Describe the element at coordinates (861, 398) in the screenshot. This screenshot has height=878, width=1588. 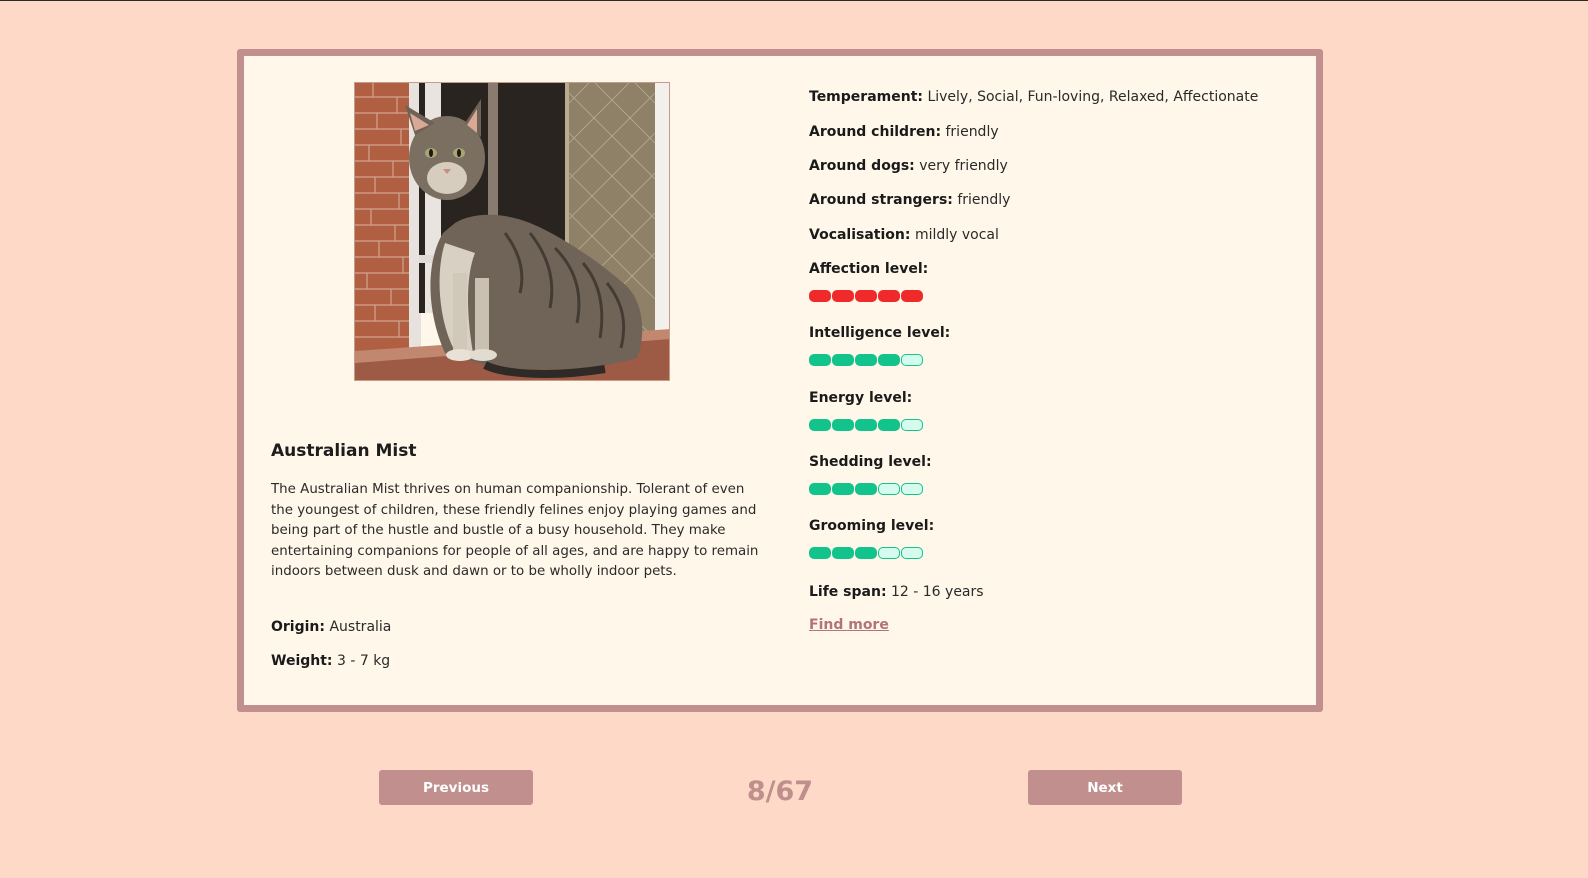
I see `energy-level-label: Energy level:` at that location.